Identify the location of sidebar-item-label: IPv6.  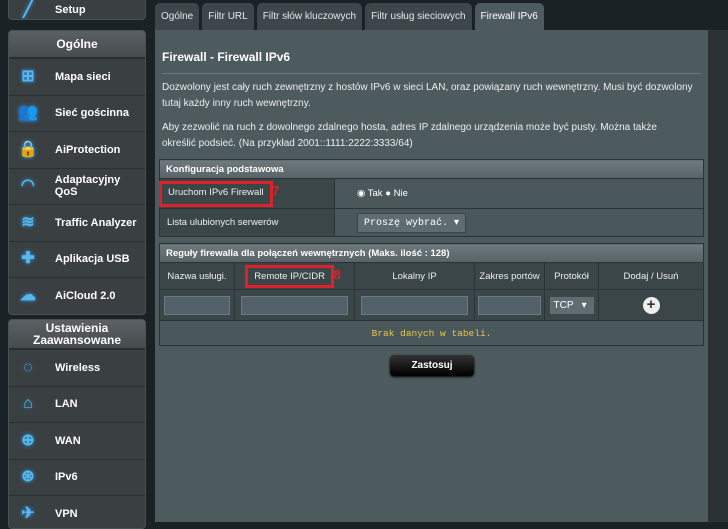
(66, 477).